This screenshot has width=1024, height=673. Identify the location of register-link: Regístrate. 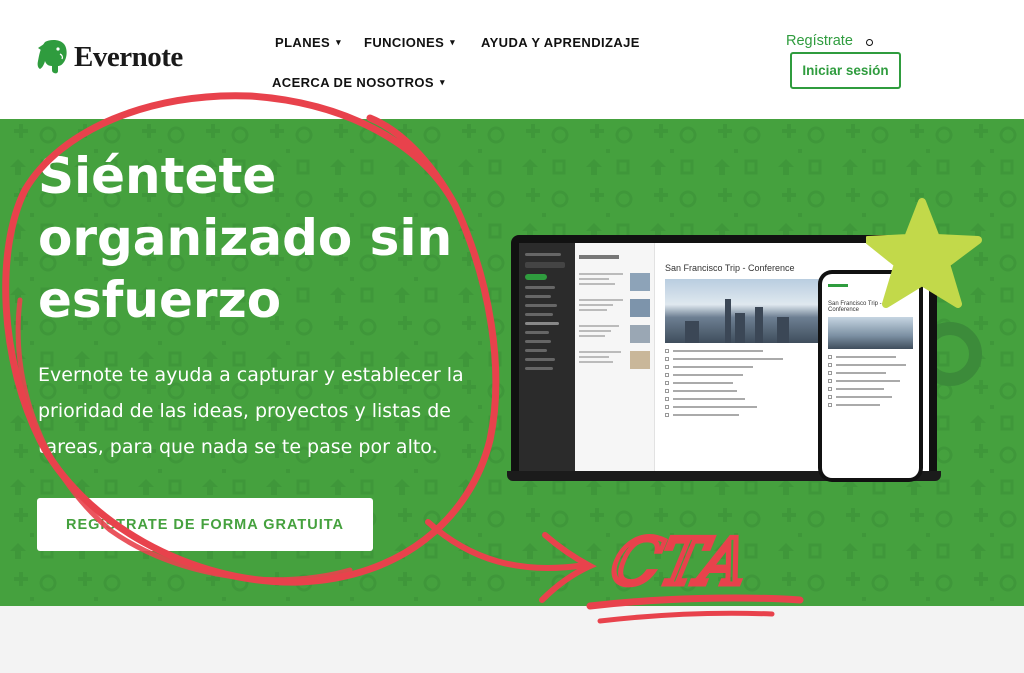
(819, 41).